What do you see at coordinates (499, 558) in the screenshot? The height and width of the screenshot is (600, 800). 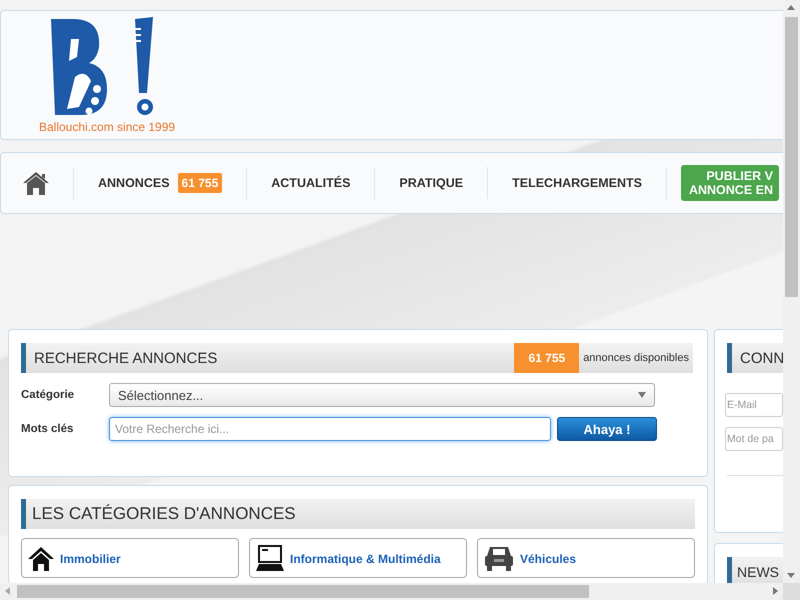 I see `car-icon` at bounding box center [499, 558].